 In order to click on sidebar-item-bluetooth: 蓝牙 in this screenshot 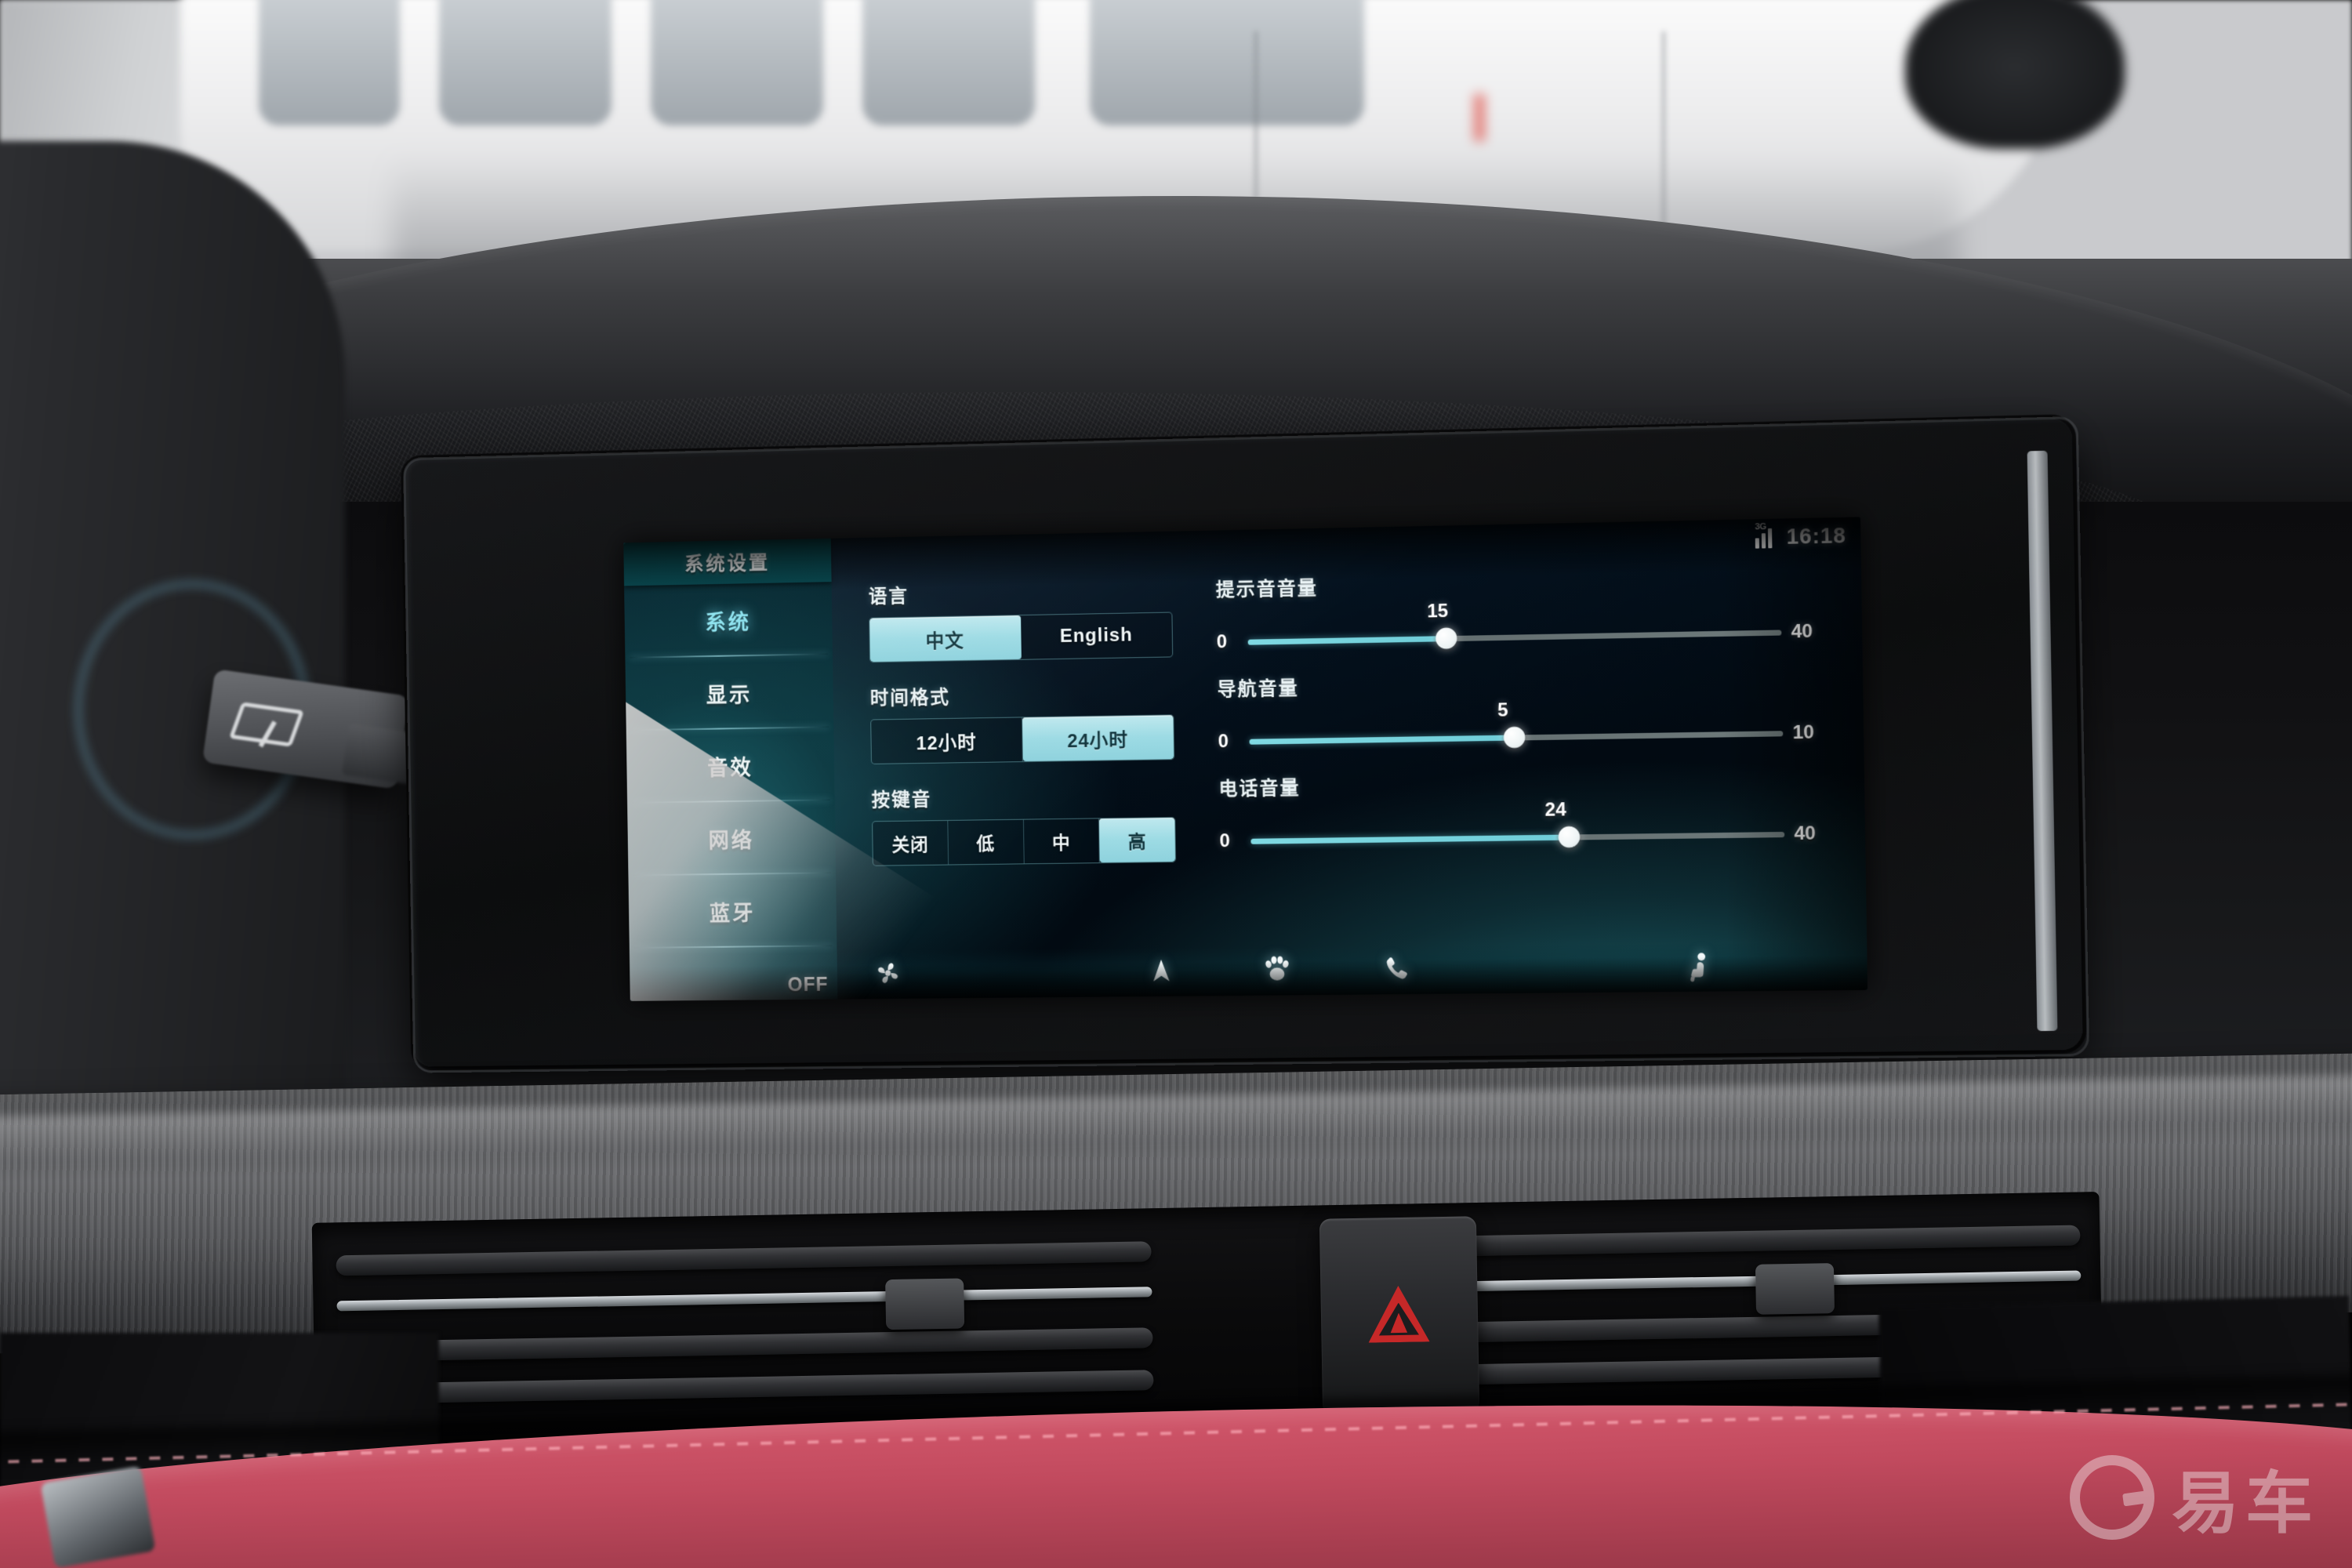, I will do `click(732, 911)`.